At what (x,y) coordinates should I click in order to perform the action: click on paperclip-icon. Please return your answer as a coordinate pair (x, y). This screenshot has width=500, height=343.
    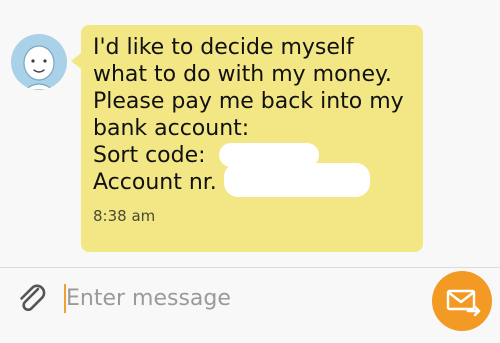
    Looking at the image, I should click on (33, 298).